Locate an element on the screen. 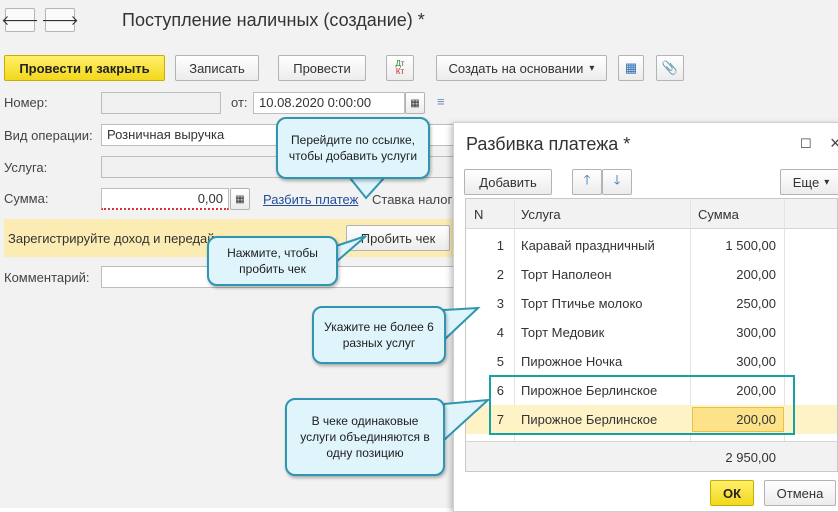  pointer-limit is located at coordinates (462, 324).